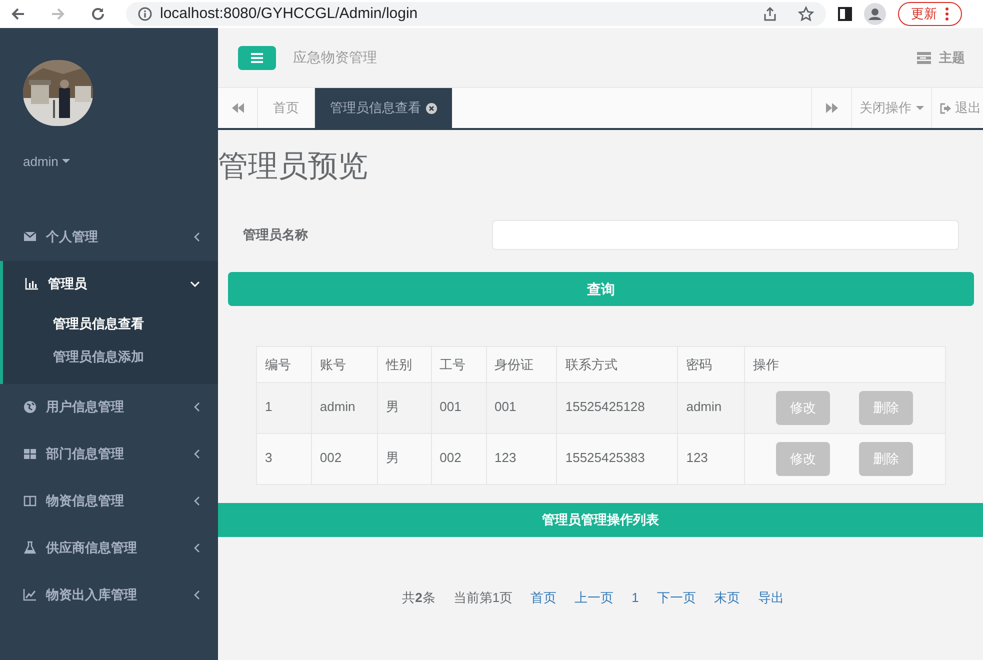  Describe the element at coordinates (32, 284) in the screenshot. I see `bar-chart-icon` at that location.